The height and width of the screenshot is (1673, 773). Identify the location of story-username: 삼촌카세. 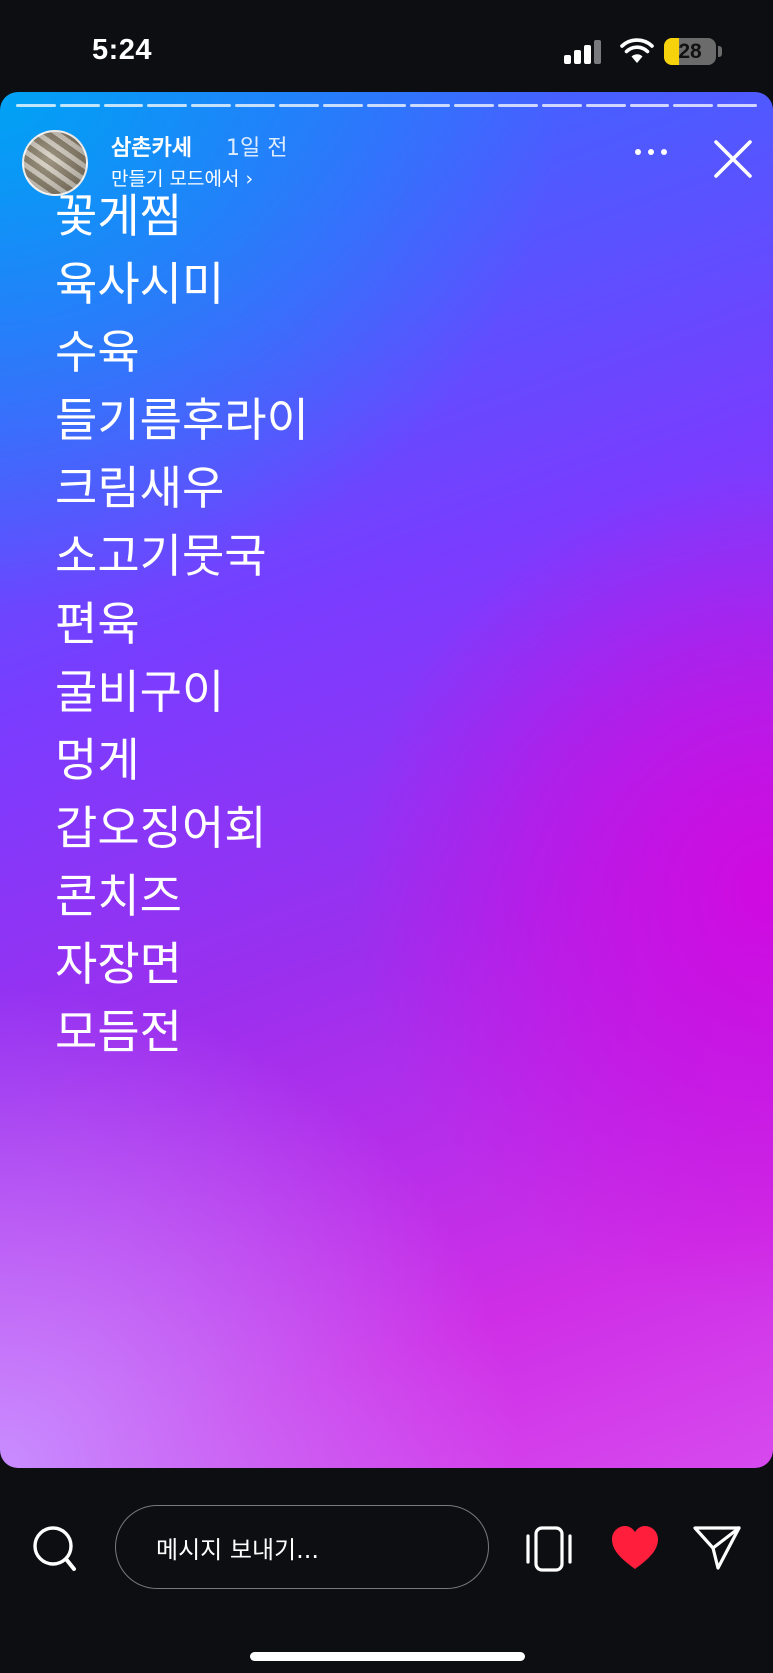
(151, 146).